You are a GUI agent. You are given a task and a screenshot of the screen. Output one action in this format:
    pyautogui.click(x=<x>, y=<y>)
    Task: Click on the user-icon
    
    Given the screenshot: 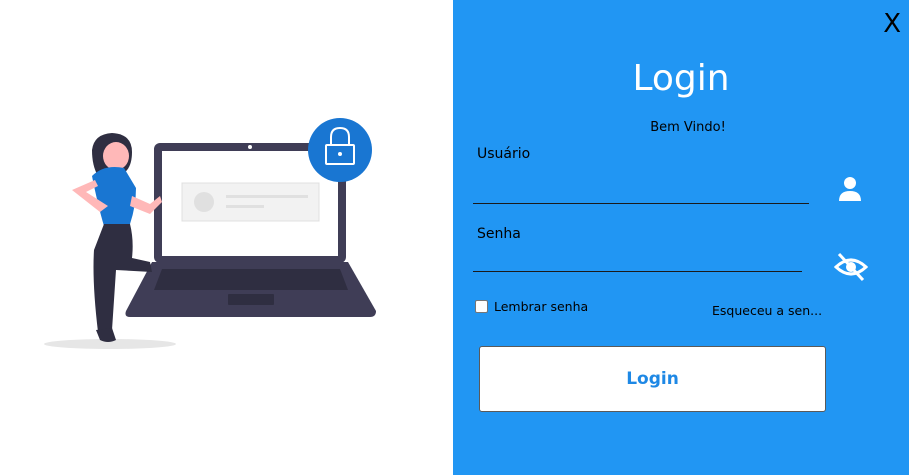 What is the action you would take?
    pyautogui.click(x=850, y=189)
    